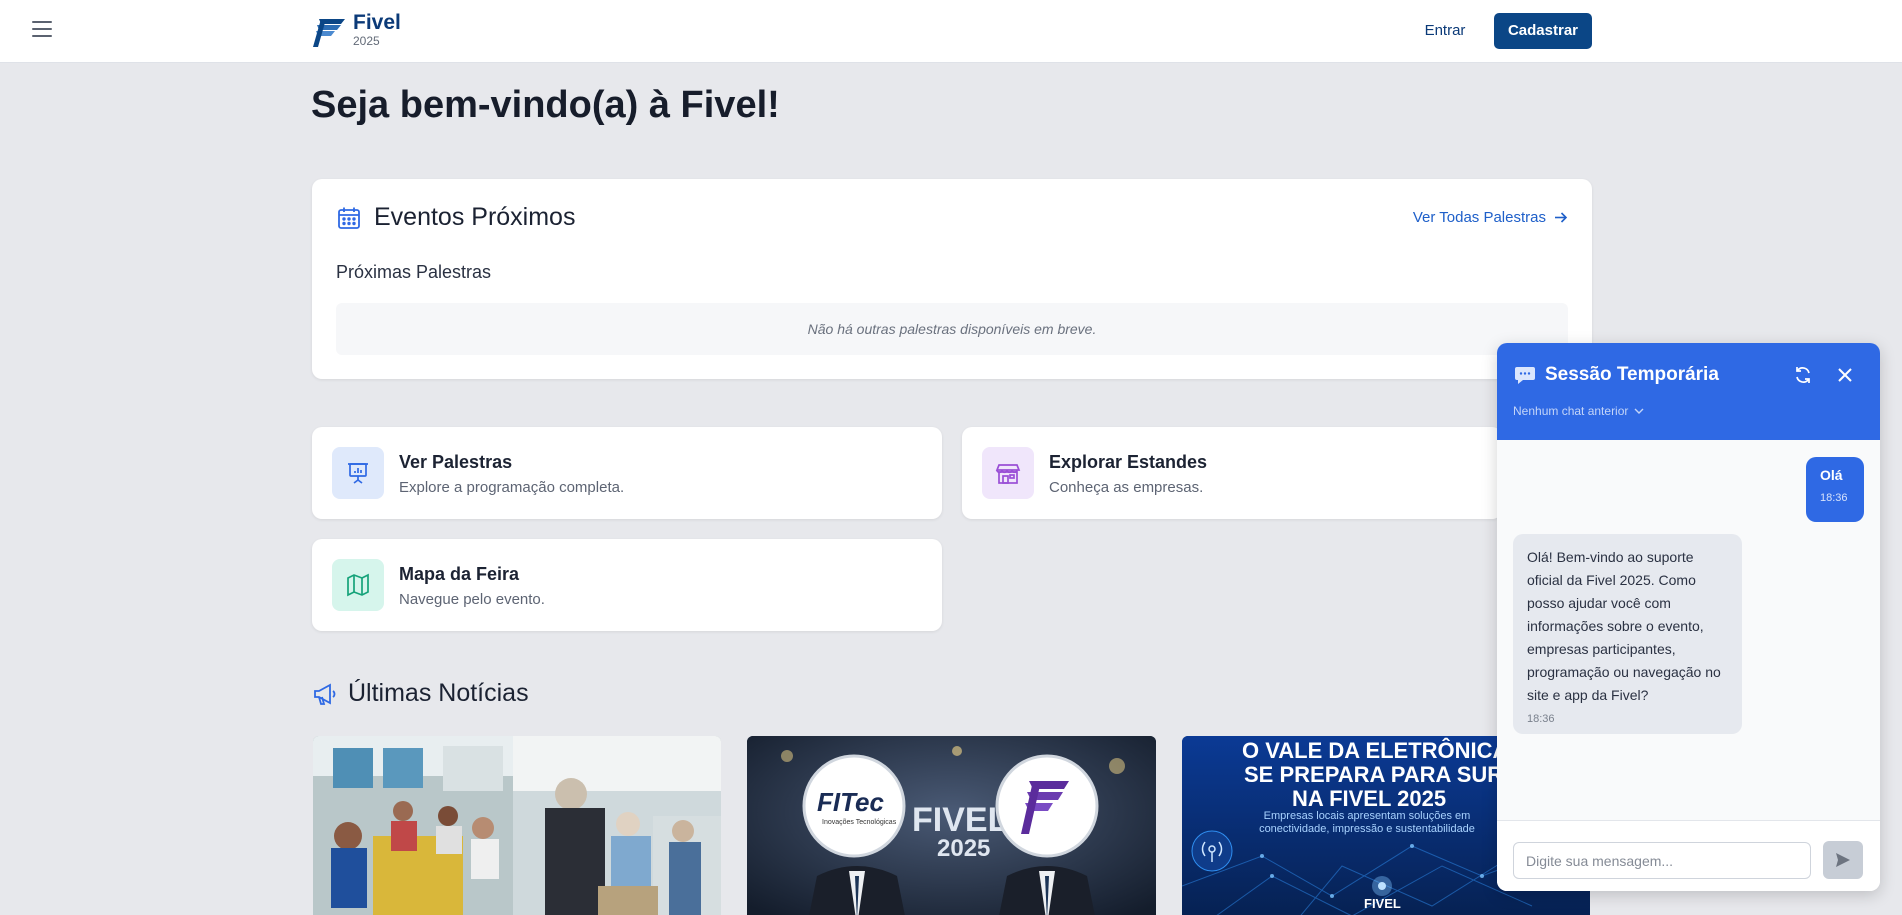 This screenshot has height=915, width=1902. Describe the element at coordinates (545, 105) in the screenshot. I see `page-title: Seja bem-vindo(a) à Fivel!` at that location.